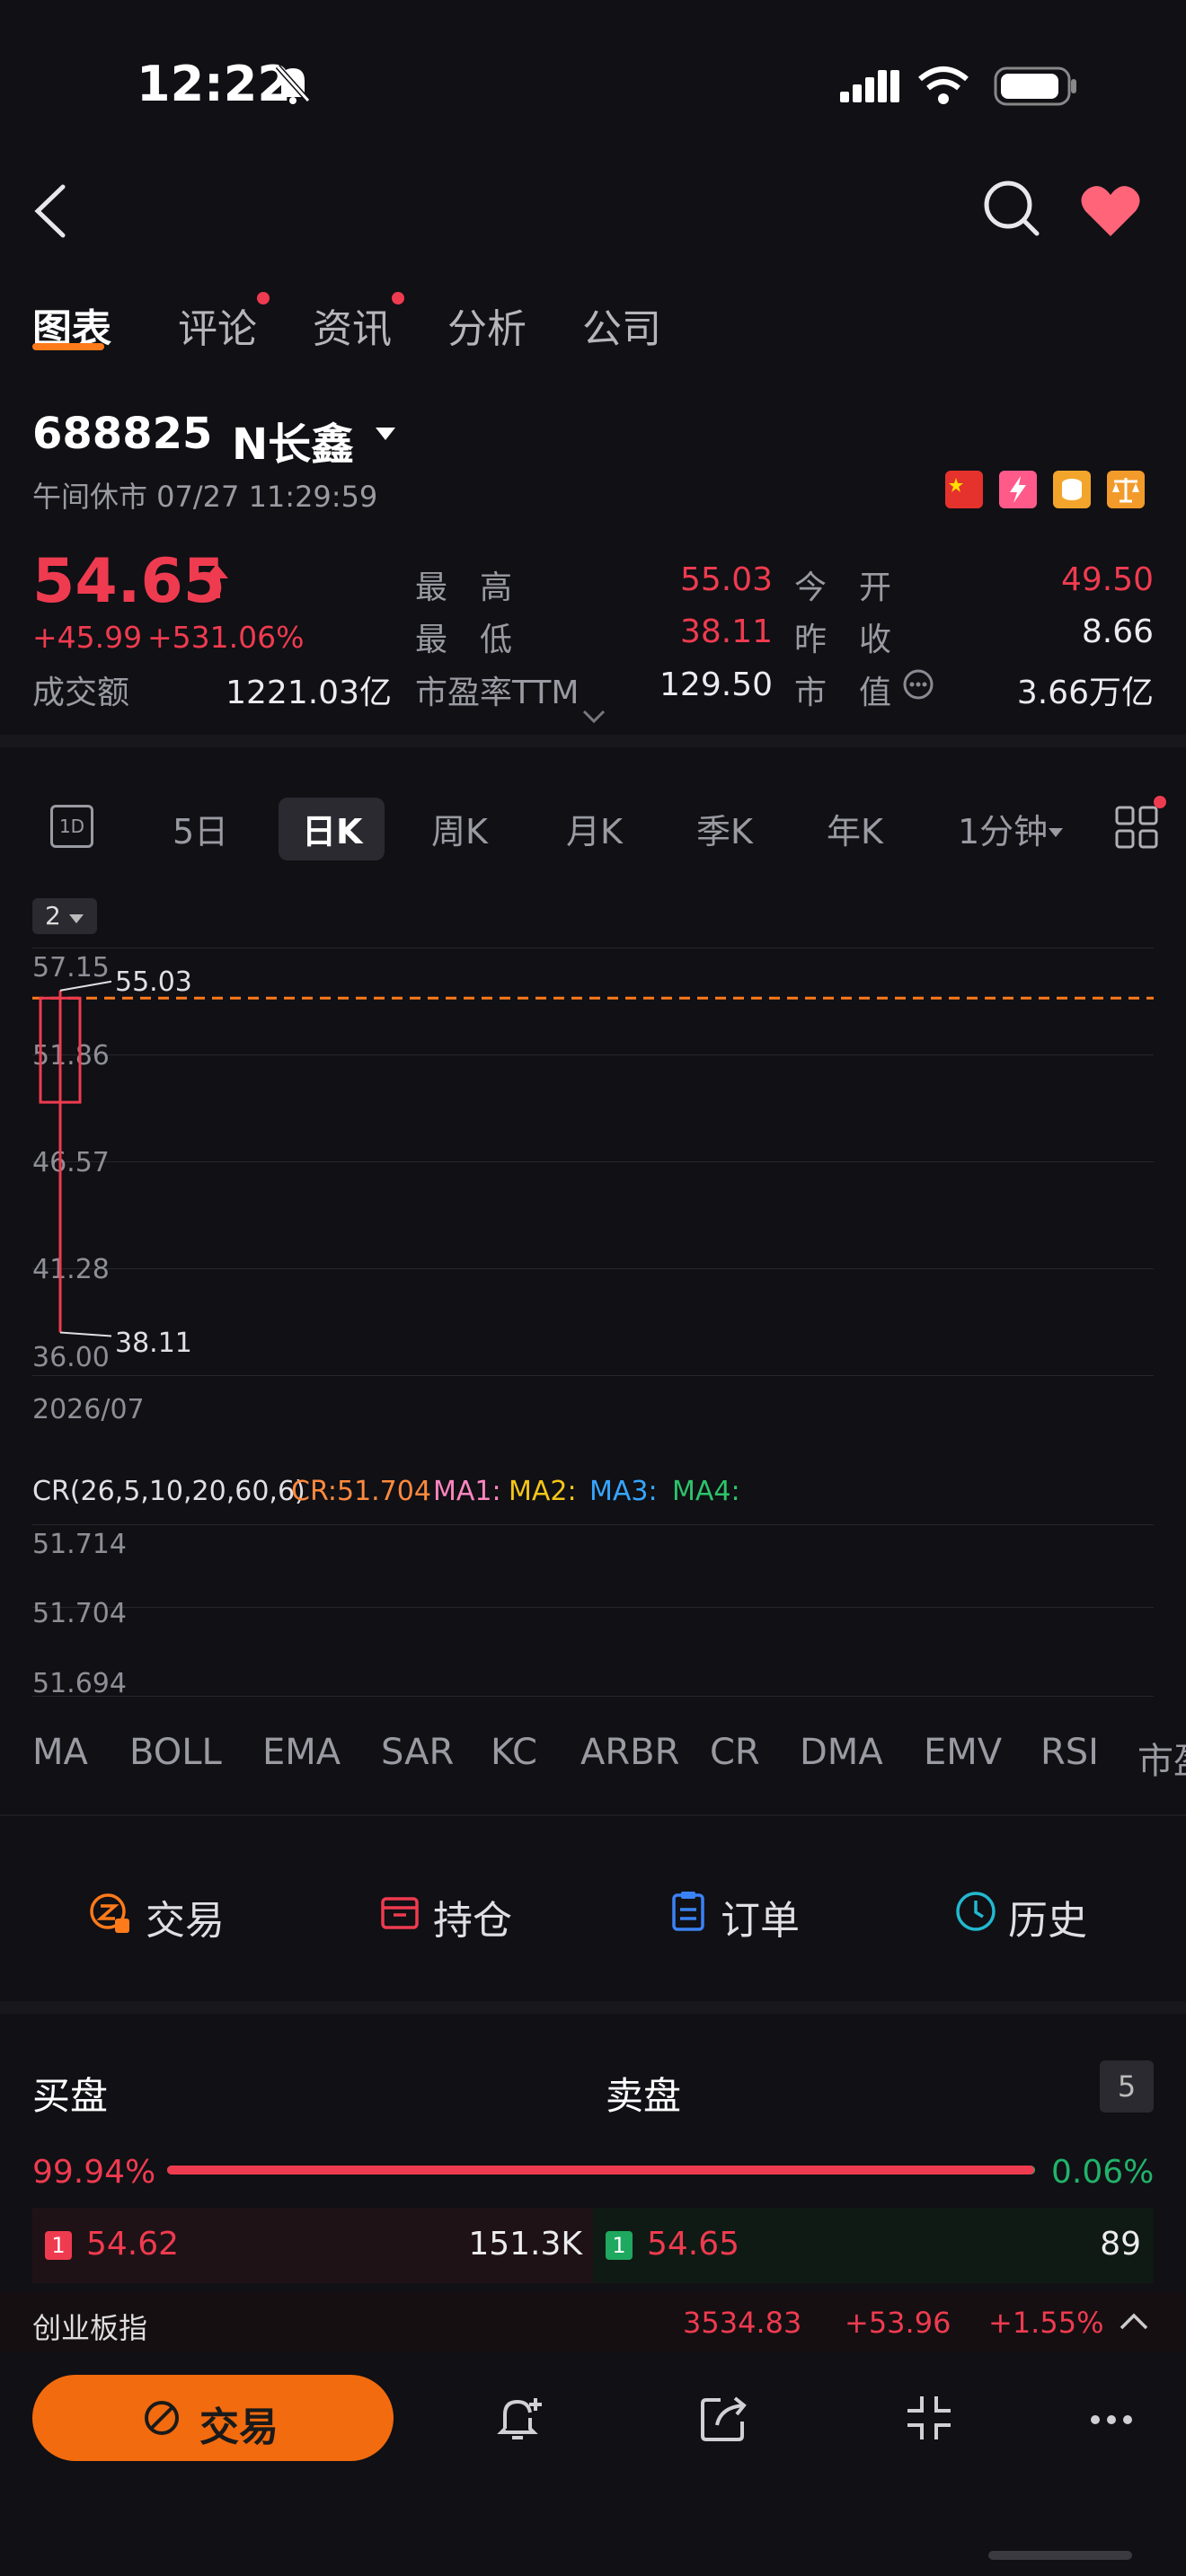  I want to click on share-icon, so click(724, 2419).